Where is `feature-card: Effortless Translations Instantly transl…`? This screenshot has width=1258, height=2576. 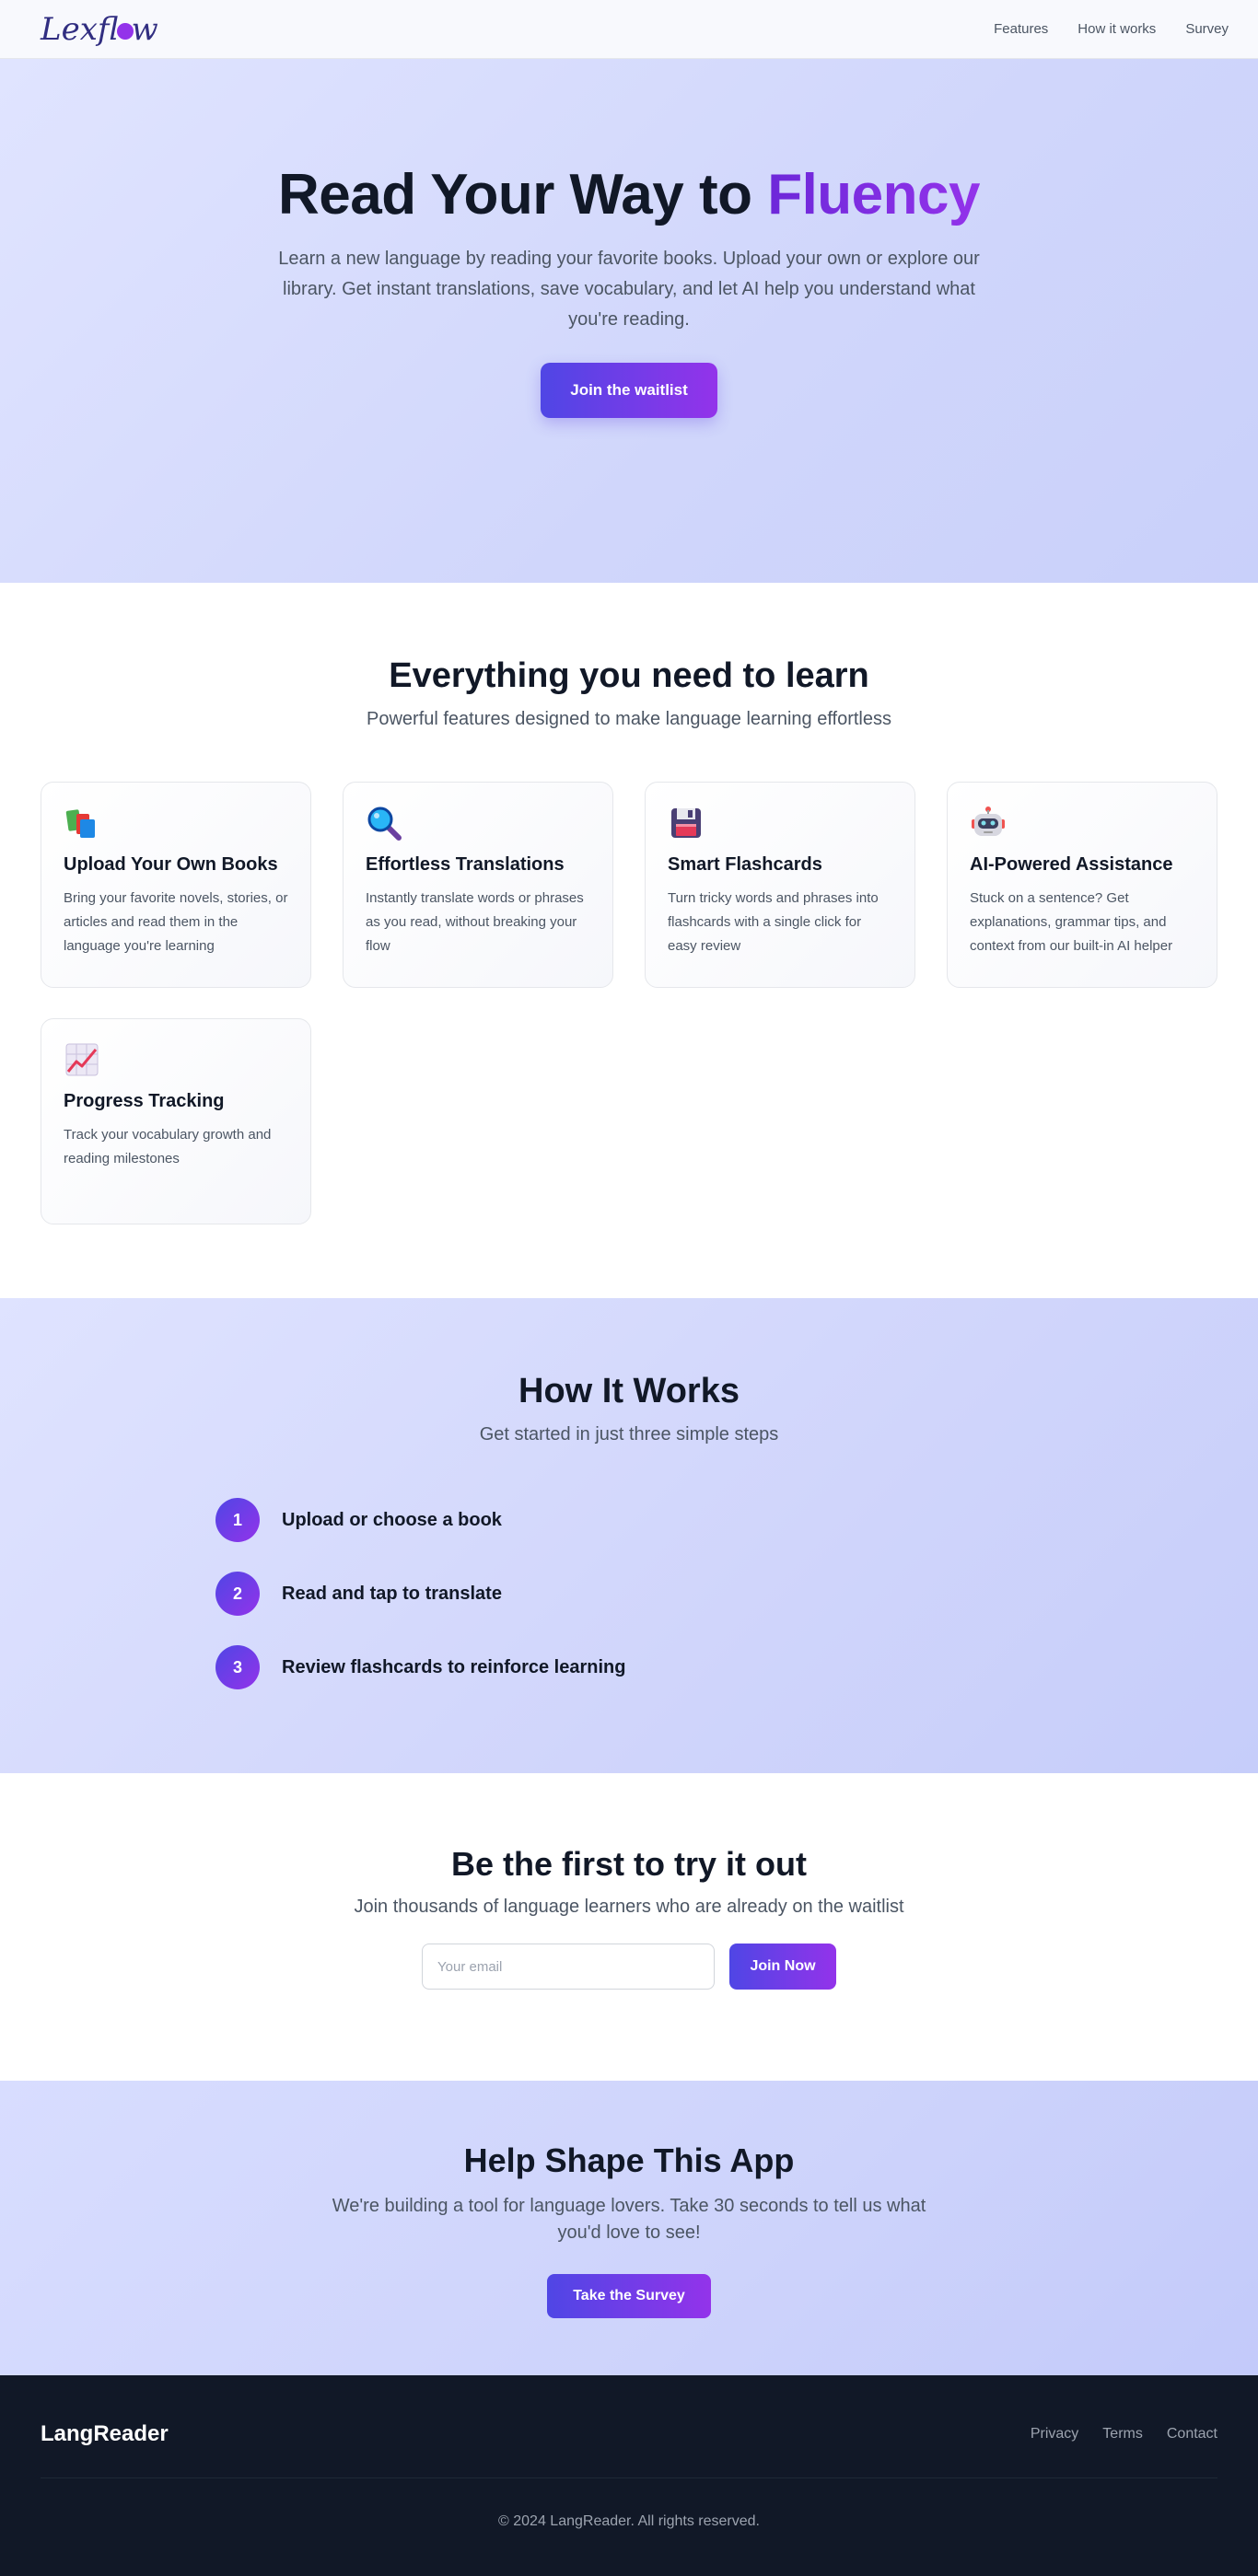
feature-card: Effortless Translations Instantly transl… is located at coordinates (478, 885).